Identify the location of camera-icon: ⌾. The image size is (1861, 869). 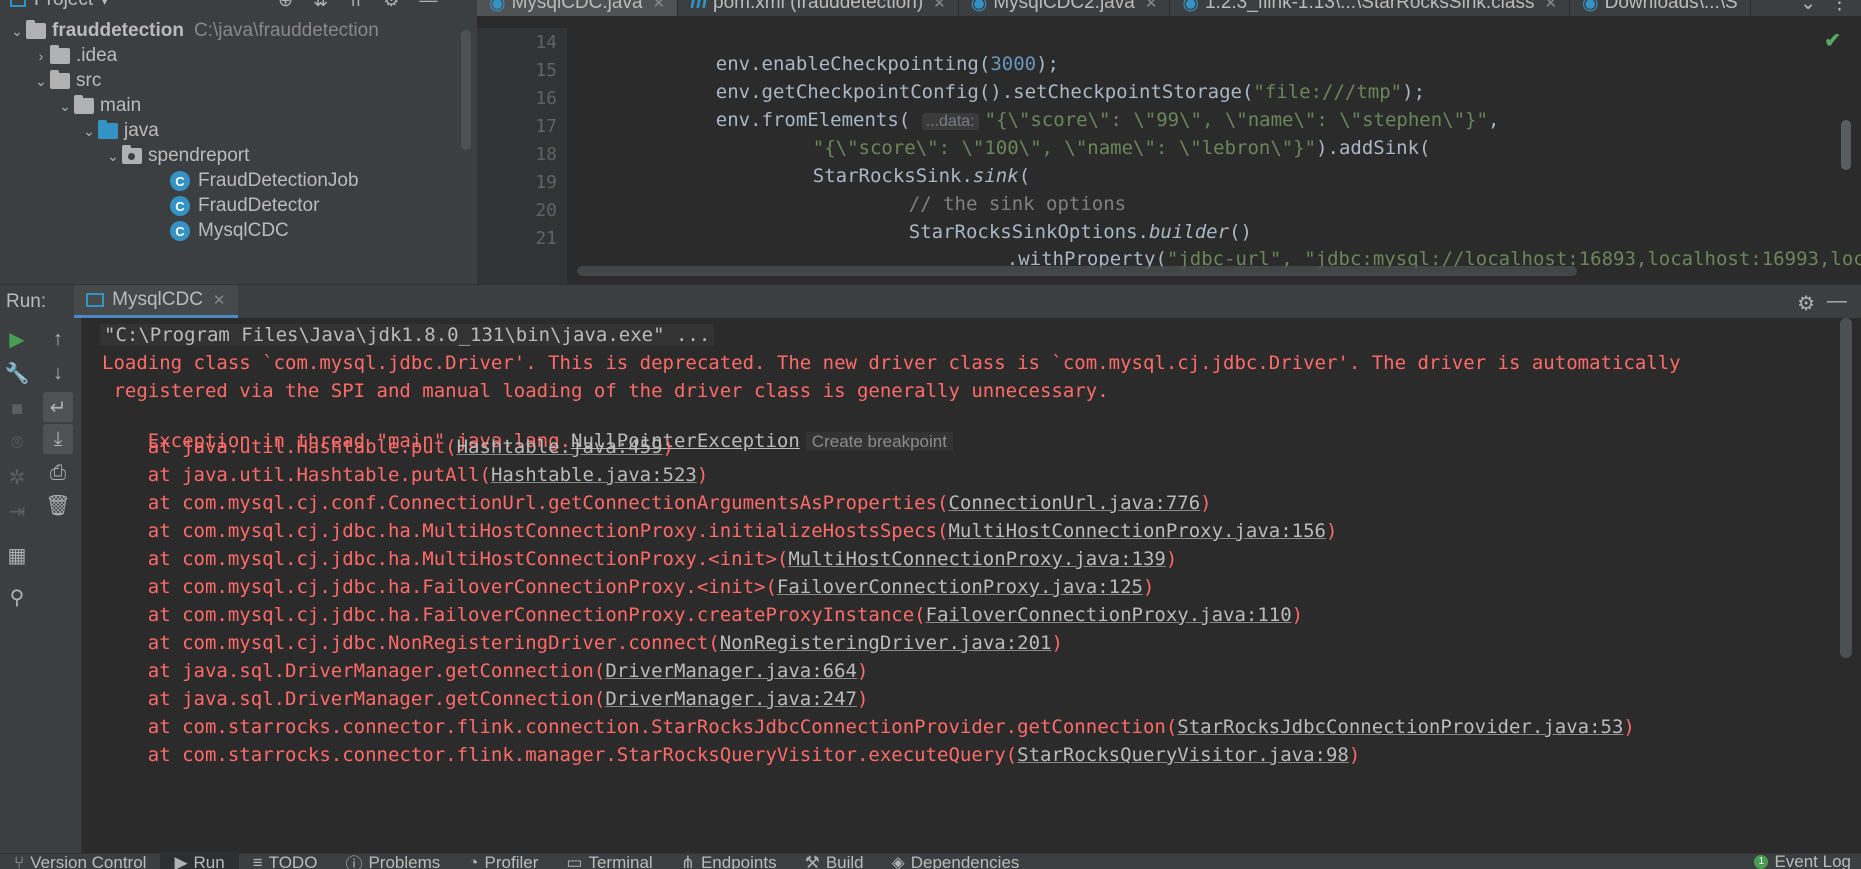
(17, 443).